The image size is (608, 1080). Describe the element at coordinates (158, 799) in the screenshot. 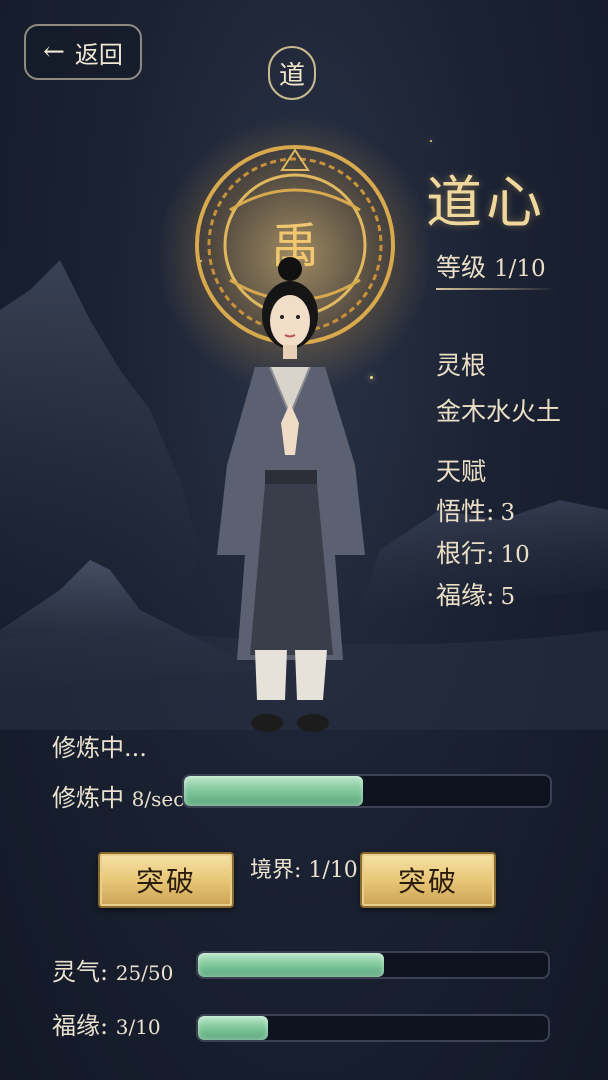

I see `rate-value: 8/sec` at that location.